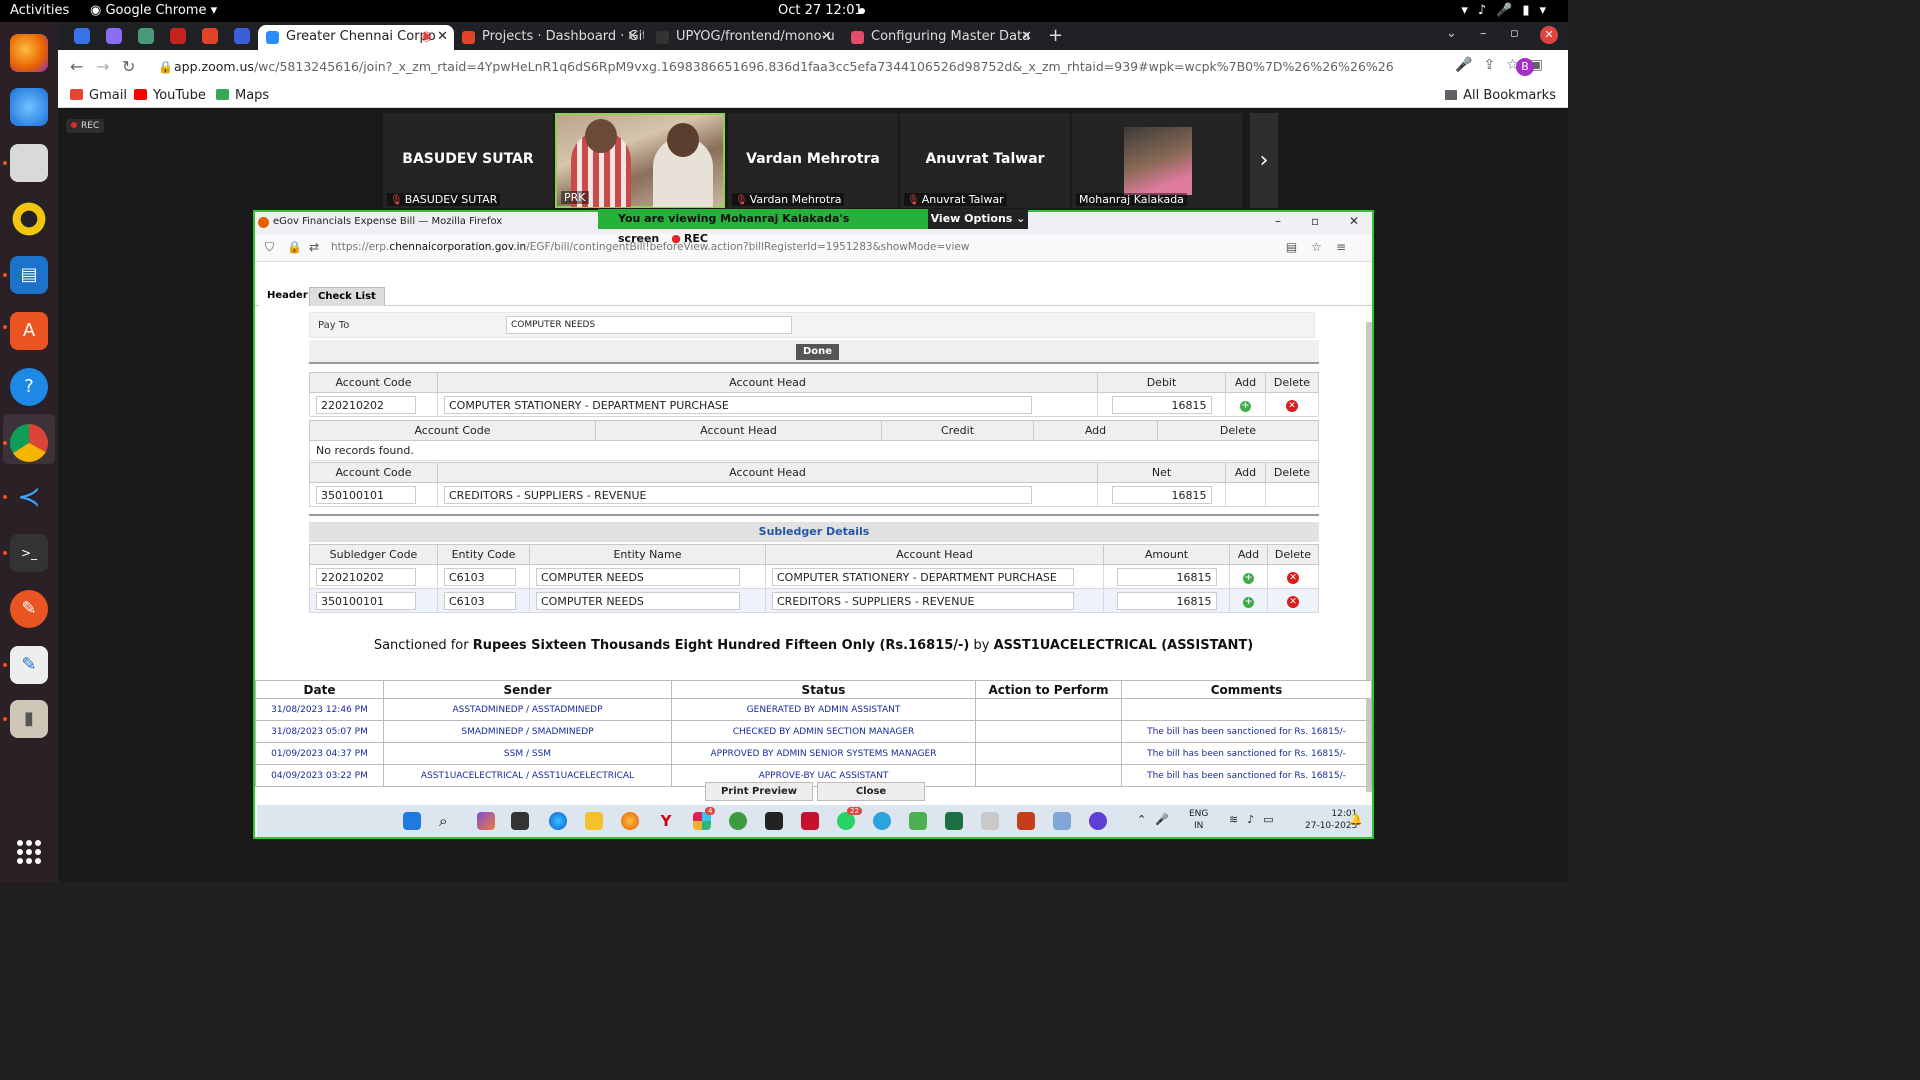 The height and width of the screenshot is (1080, 1920). Describe the element at coordinates (640, 160) in the screenshot. I see `participant-tile-video: PRK` at that location.